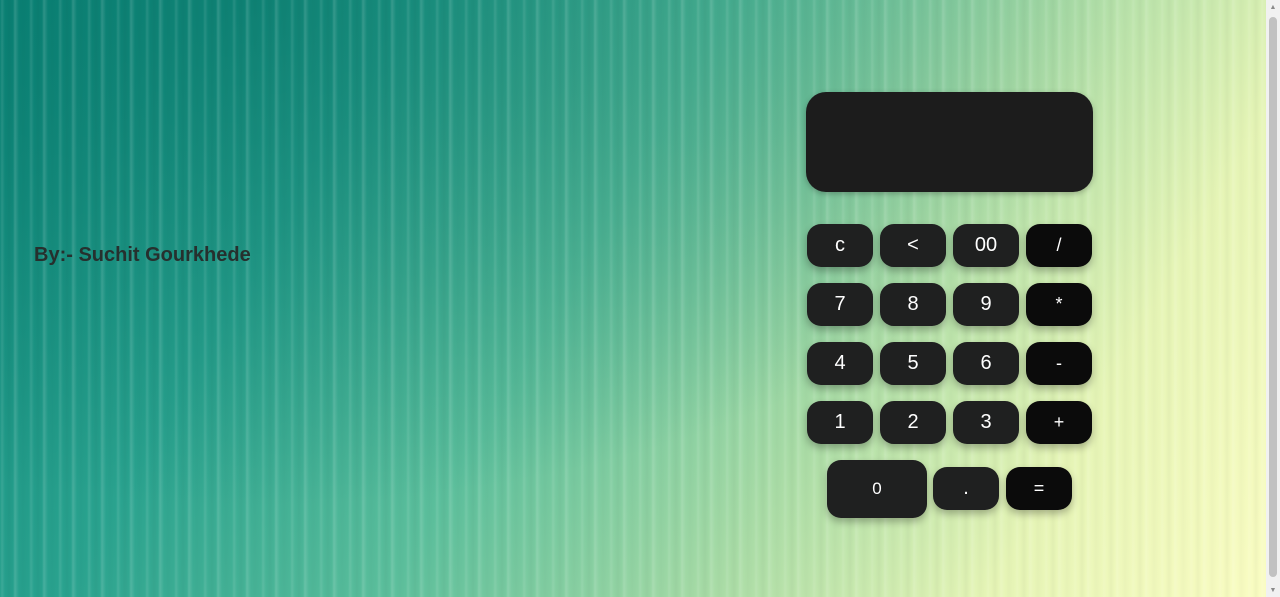  I want to click on scrollbar-thumb, so click(1273, 297).